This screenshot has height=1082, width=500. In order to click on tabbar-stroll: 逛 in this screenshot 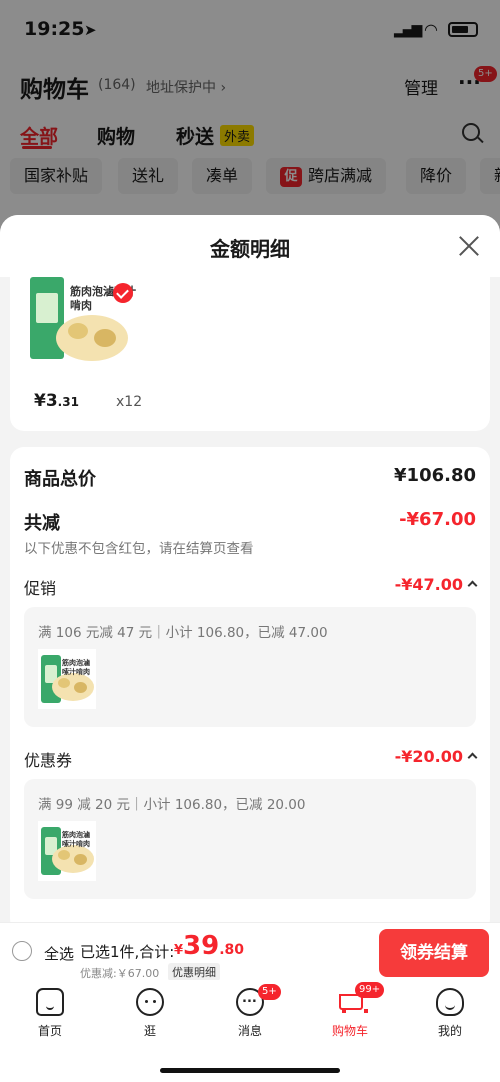, I will do `click(150, 1013)`.